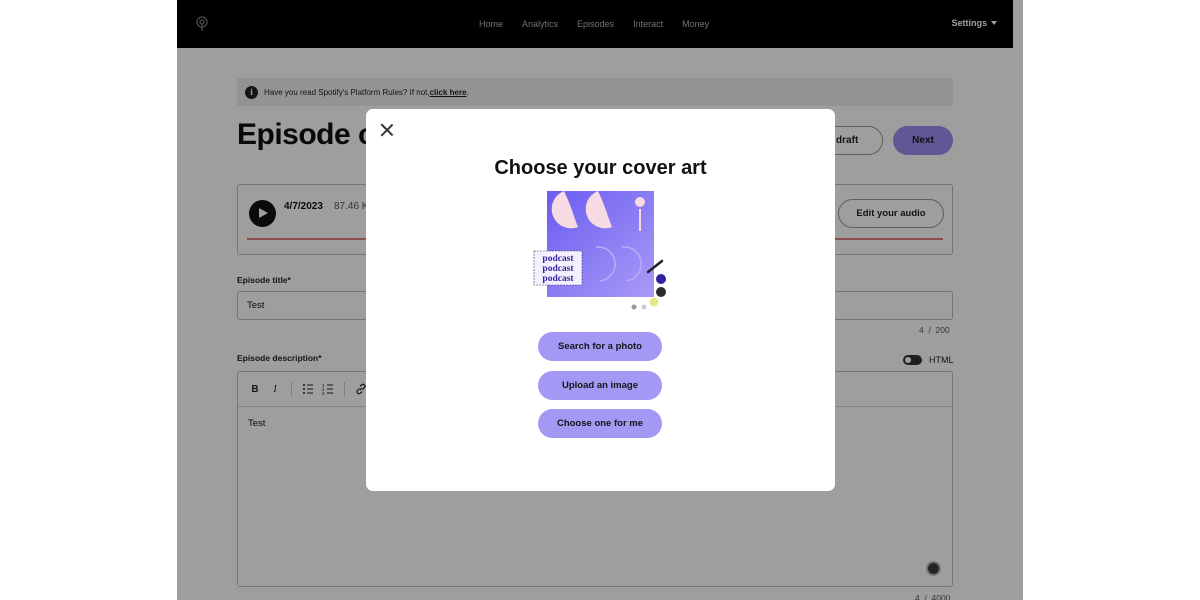  What do you see at coordinates (599, 250) in the screenshot?
I see `cover-art-illustration: podcast podcast podcast` at bounding box center [599, 250].